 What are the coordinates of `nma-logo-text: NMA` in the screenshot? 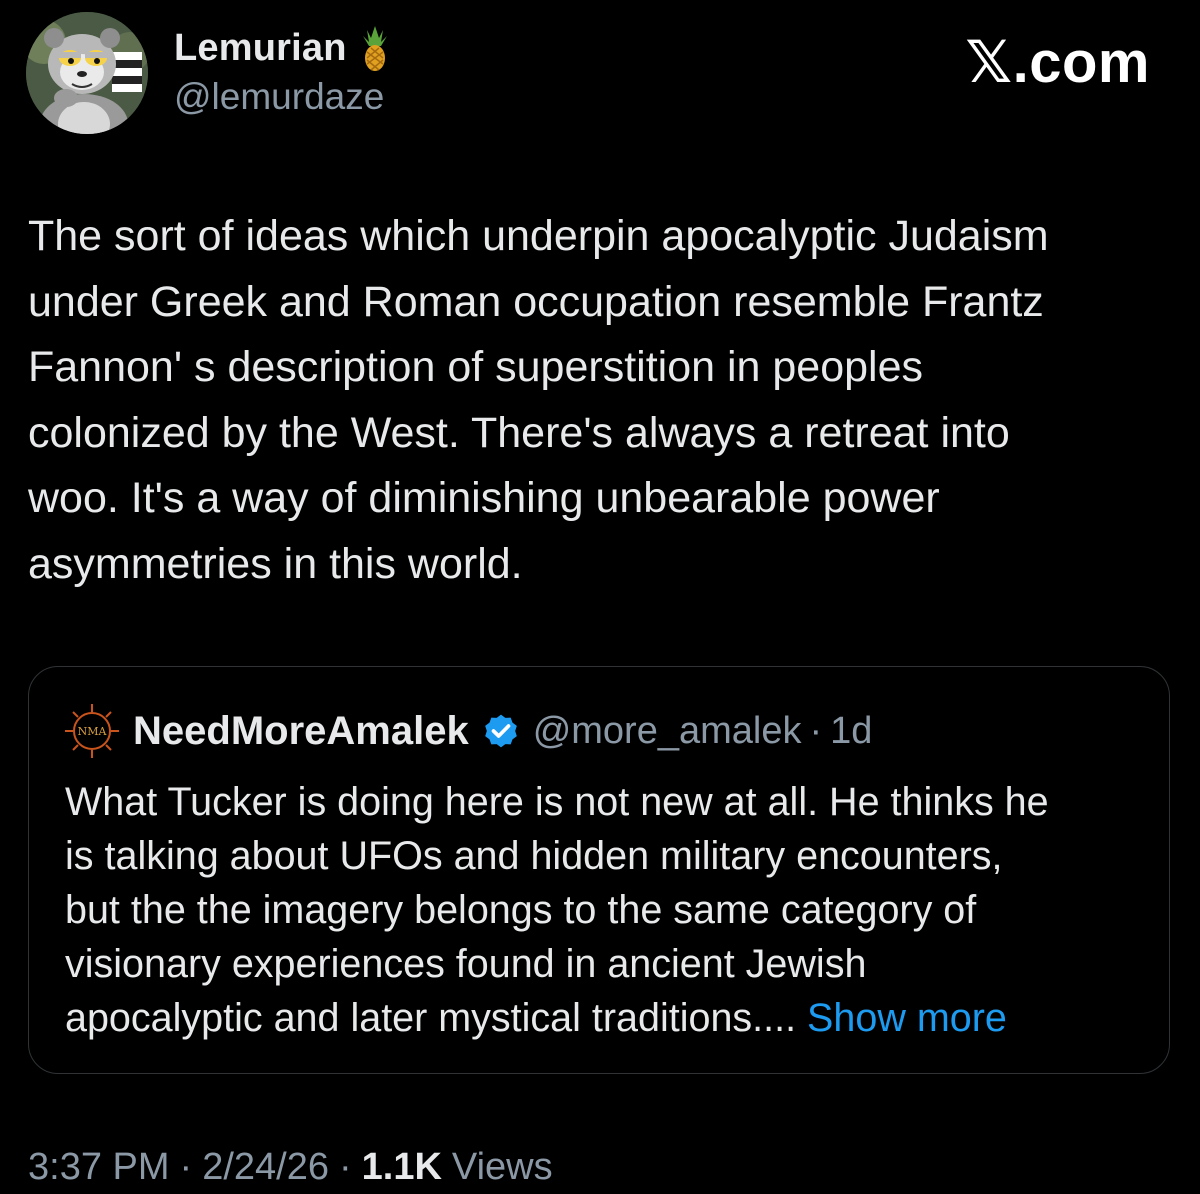 It's located at (93, 731).